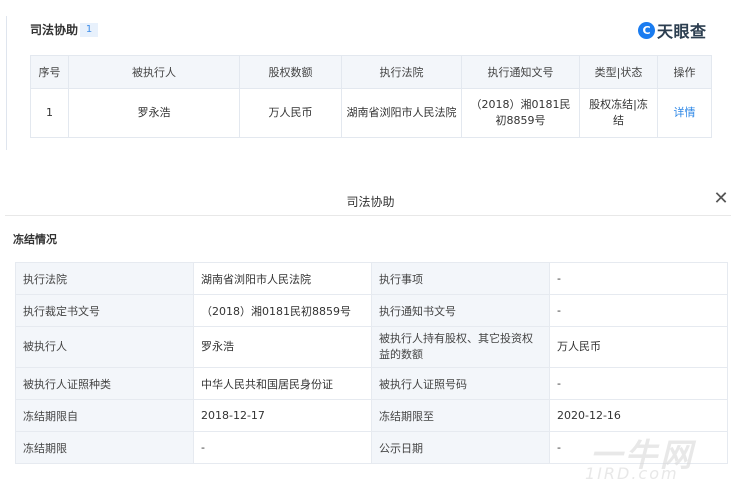 This screenshot has height=483, width=731. I want to click on detail-row: 被执行人 罗永浩 被执行人持有股权、其它投资权益的数额 万人民币, so click(371, 347).